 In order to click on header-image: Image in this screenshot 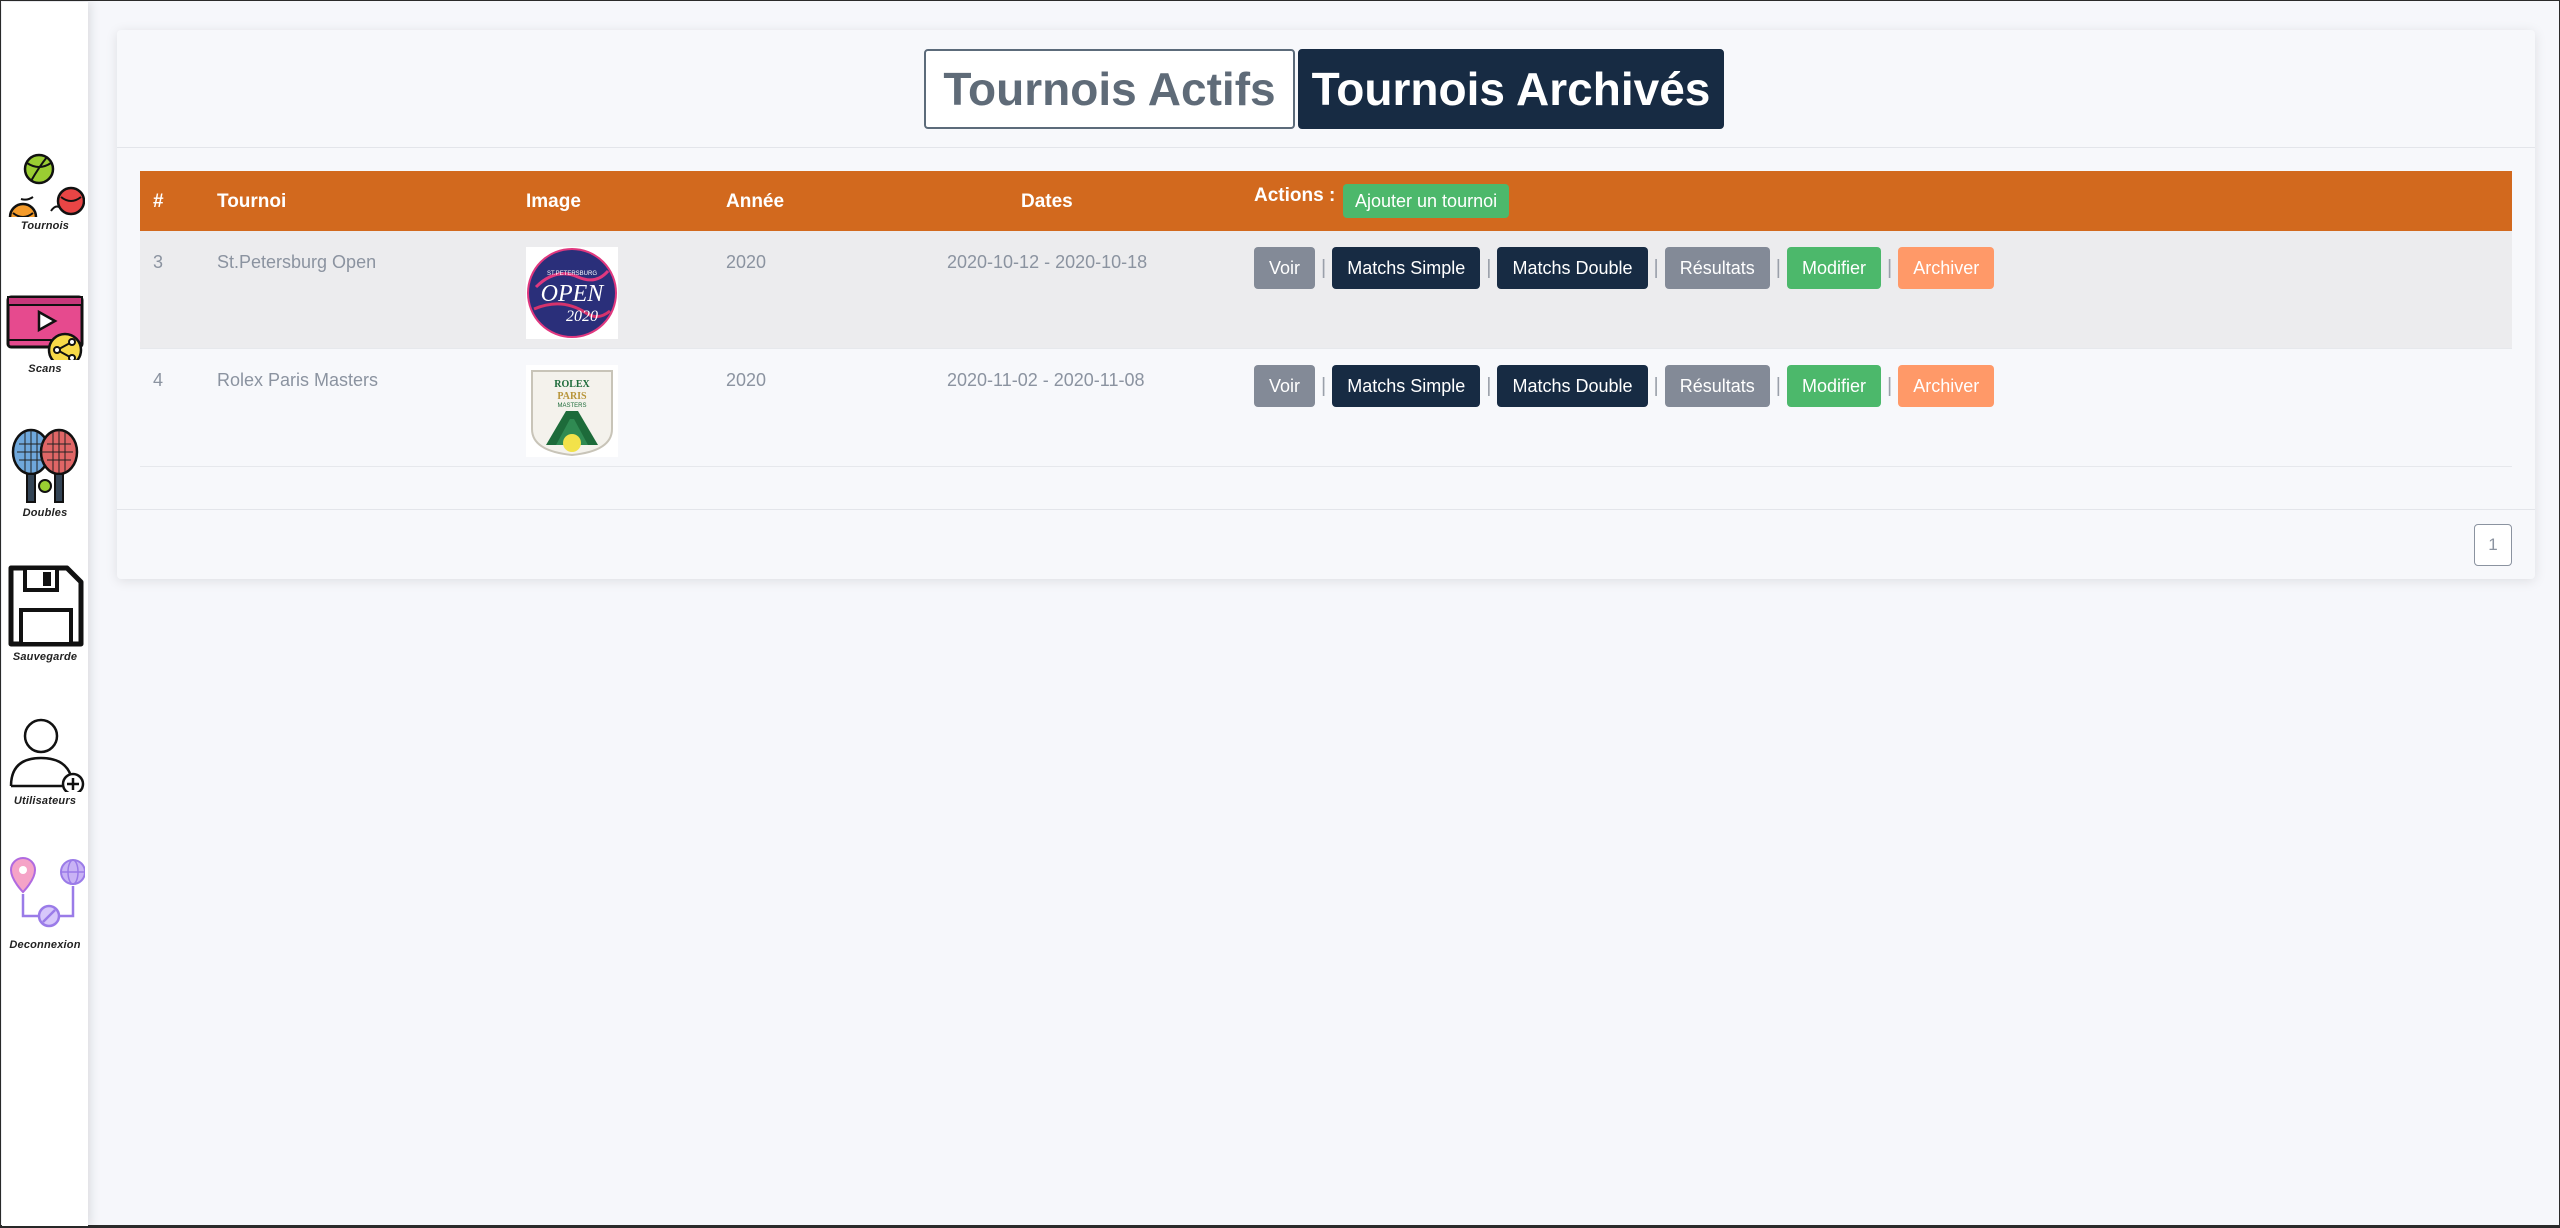, I will do `click(553, 201)`.